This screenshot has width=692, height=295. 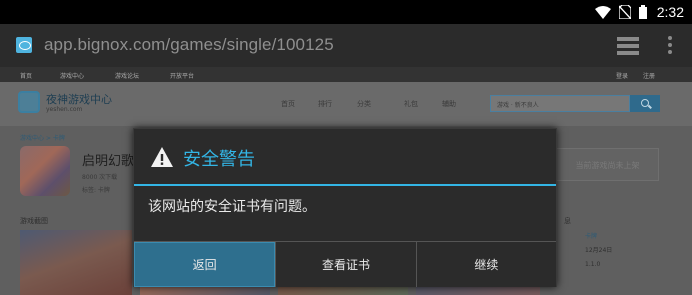 What do you see at coordinates (364, 104) in the screenshot?
I see `site-nav-item: 分类` at bounding box center [364, 104].